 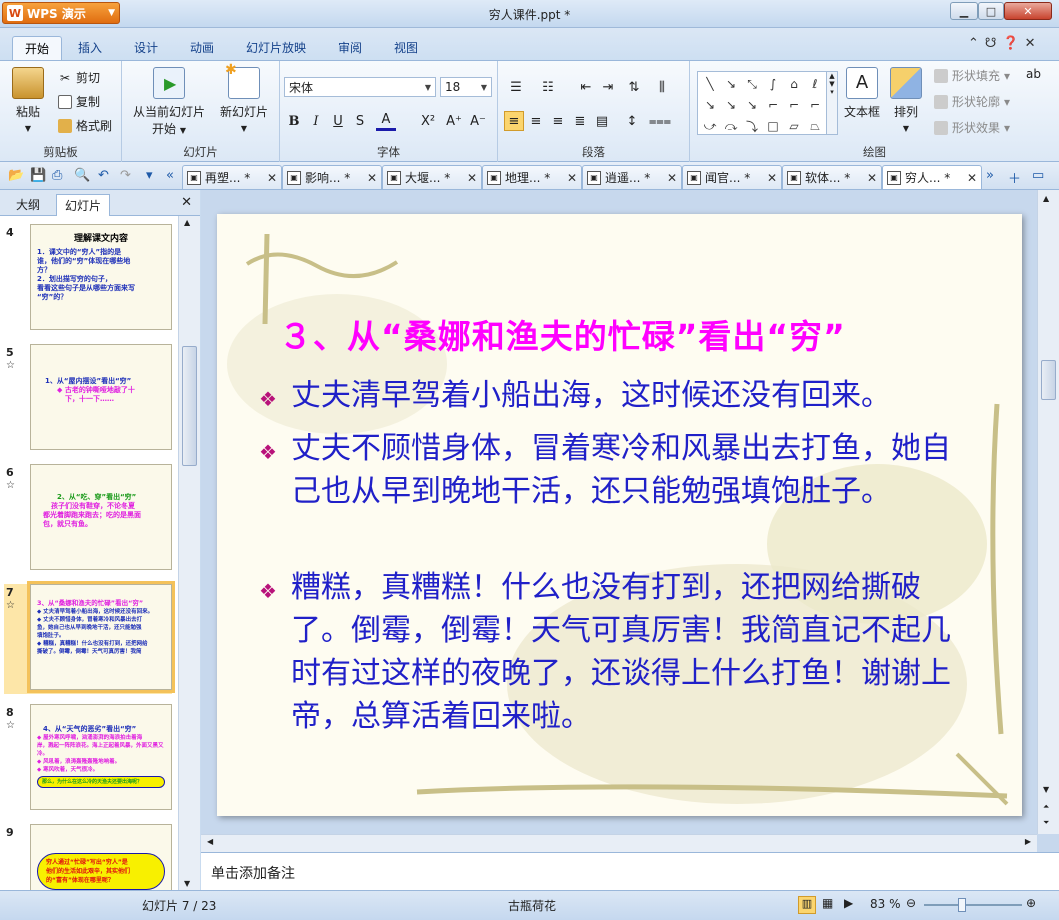 What do you see at coordinates (972, 127) in the screenshot?
I see `shape-effect-button: 形状效果 ▾` at bounding box center [972, 127].